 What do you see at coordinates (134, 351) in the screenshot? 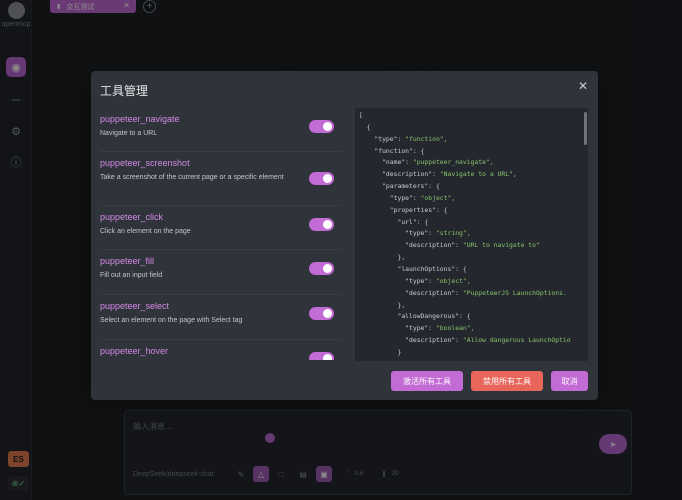
I see `tool-name: puppeteer_hover` at bounding box center [134, 351].